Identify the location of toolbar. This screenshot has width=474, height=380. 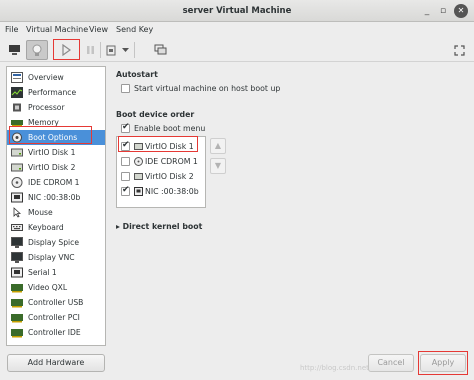
(237, 50).